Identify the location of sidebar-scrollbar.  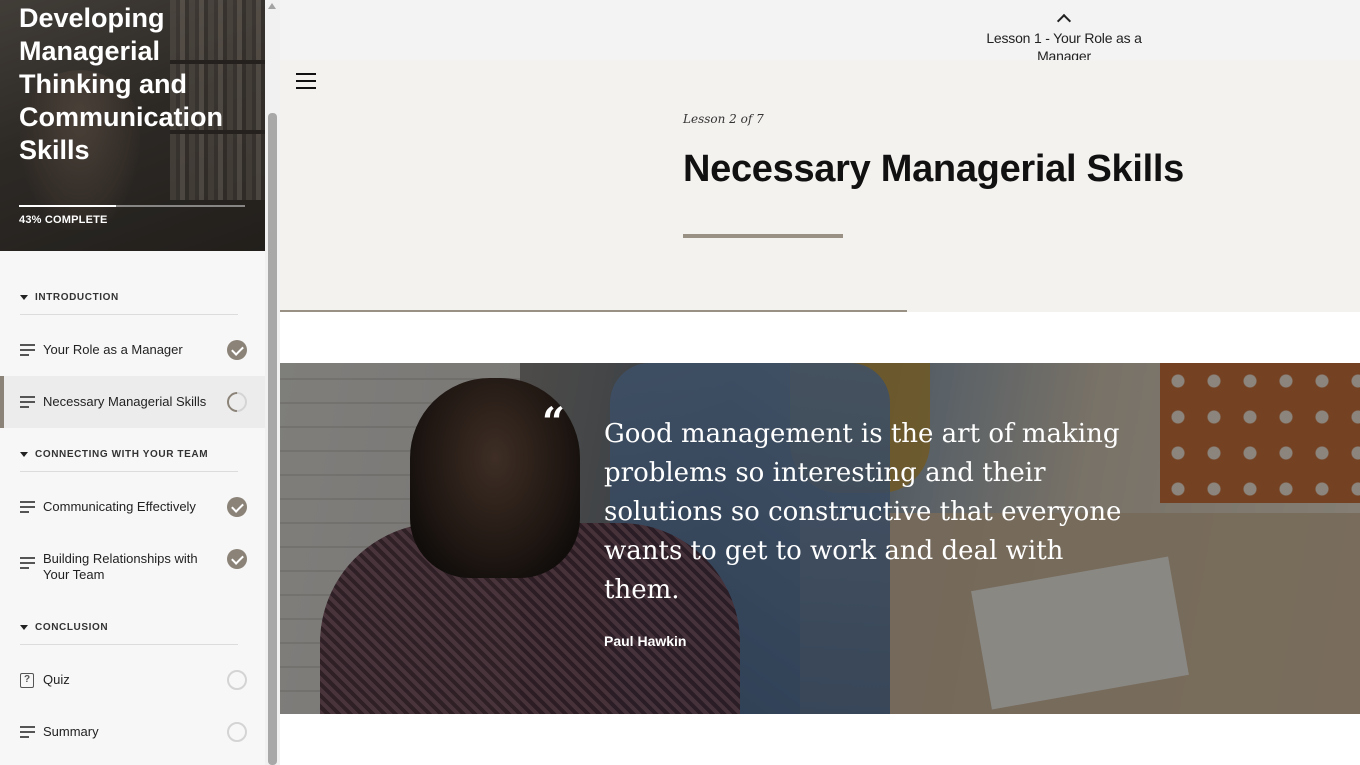
(272, 382).